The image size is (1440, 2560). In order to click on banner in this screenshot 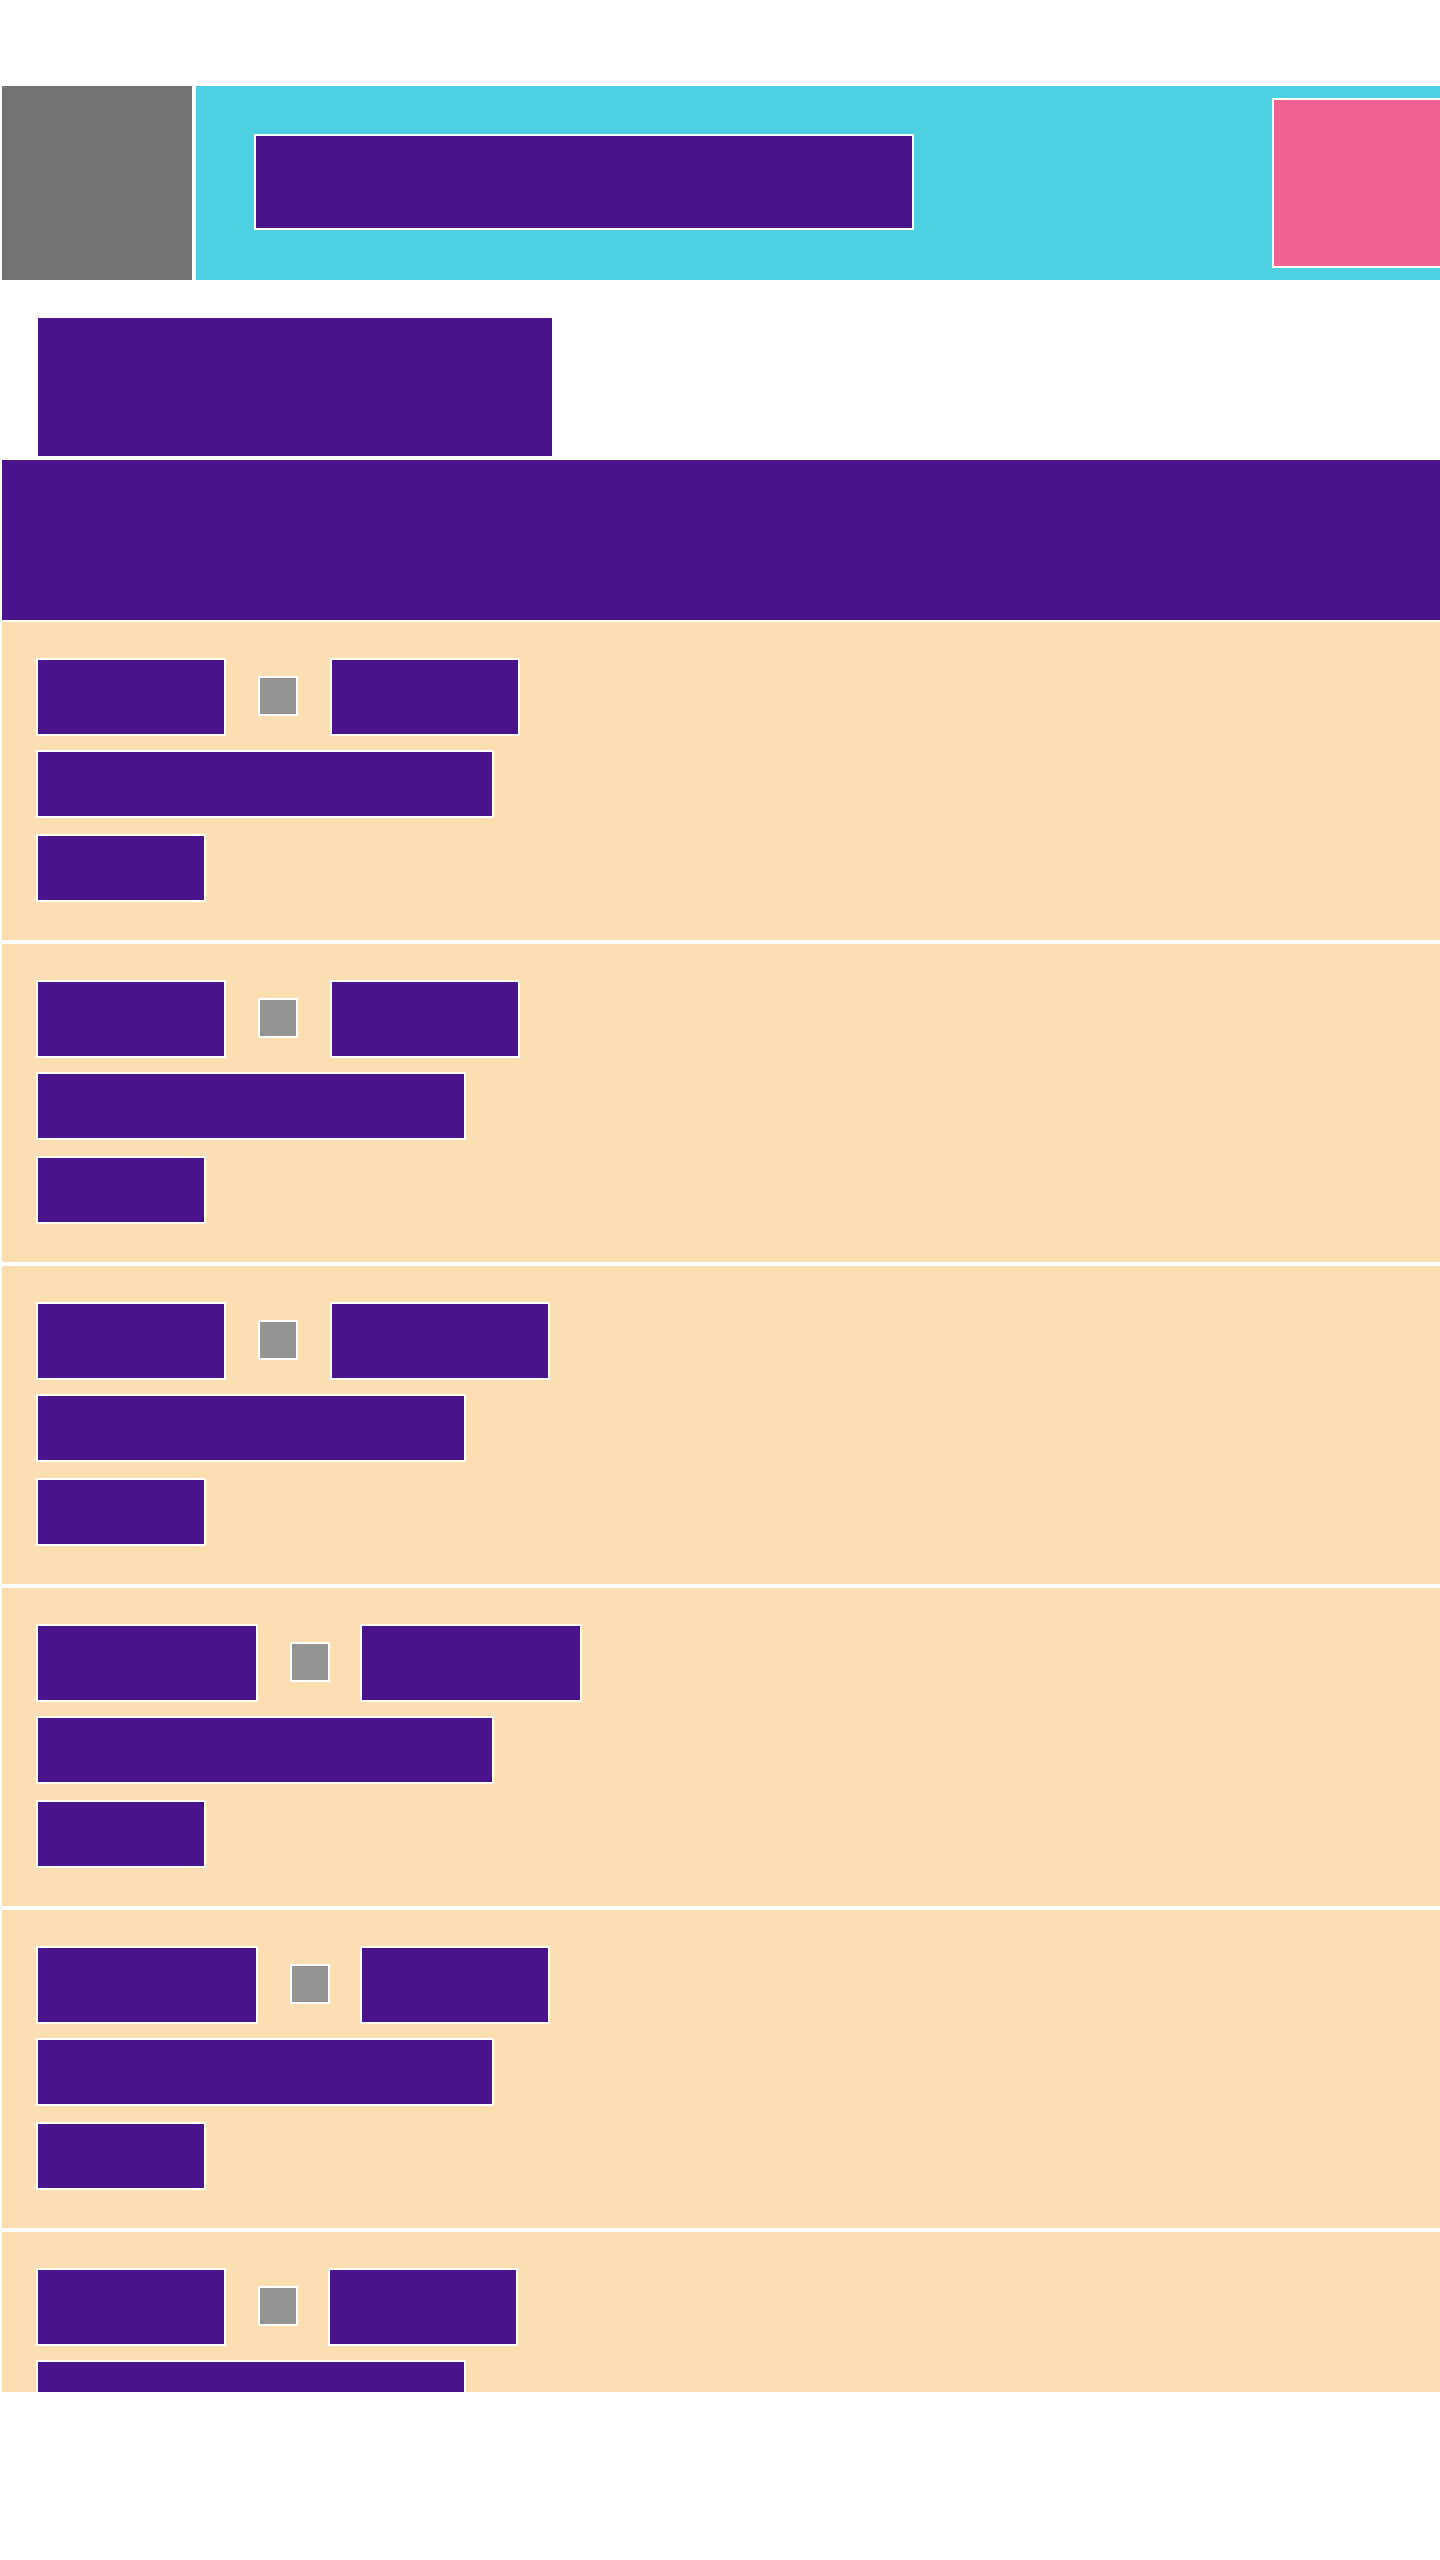, I will do `click(721, 540)`.